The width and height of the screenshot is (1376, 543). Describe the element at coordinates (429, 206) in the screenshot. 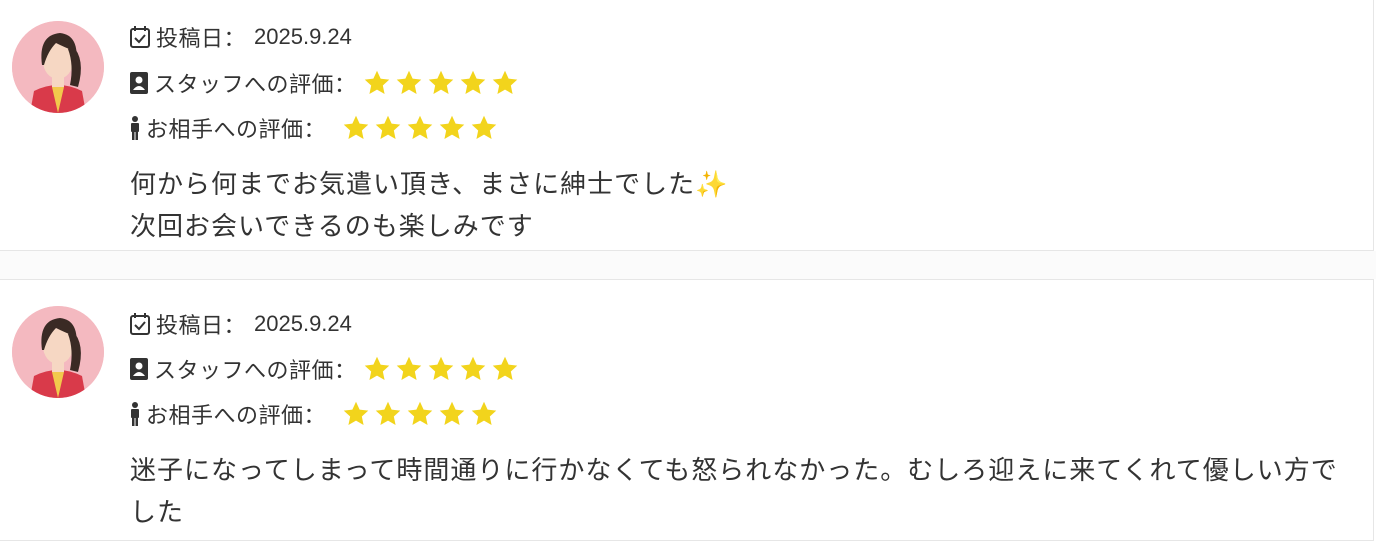

I see `review-comment: 何から何までお気遣い頂き、まさに紳士でした✨ 次回お会いできるのも楽しみです` at that location.